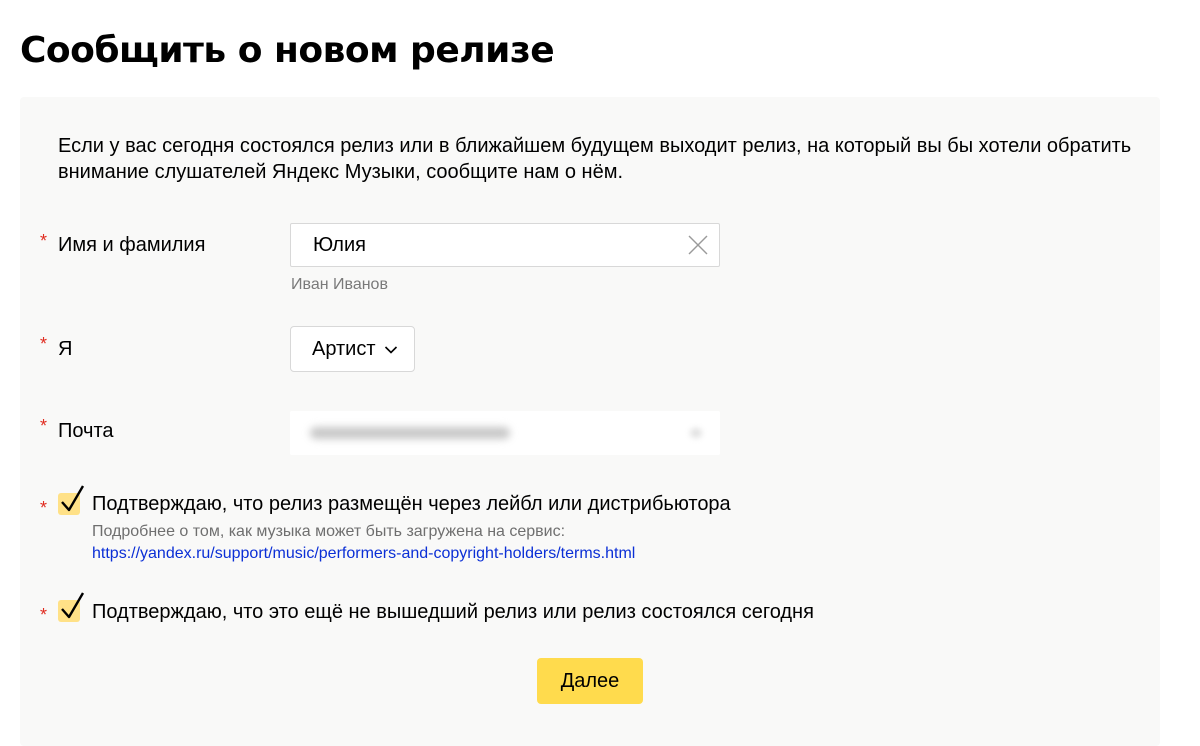 The height and width of the screenshot is (746, 1200). I want to click on name-hint: Иван Иванов, so click(339, 284).